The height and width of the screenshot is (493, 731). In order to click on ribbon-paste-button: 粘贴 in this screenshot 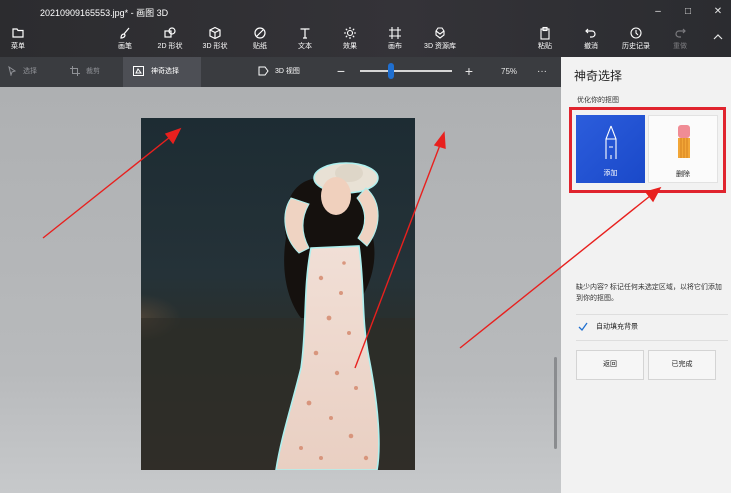, I will do `click(545, 40)`.